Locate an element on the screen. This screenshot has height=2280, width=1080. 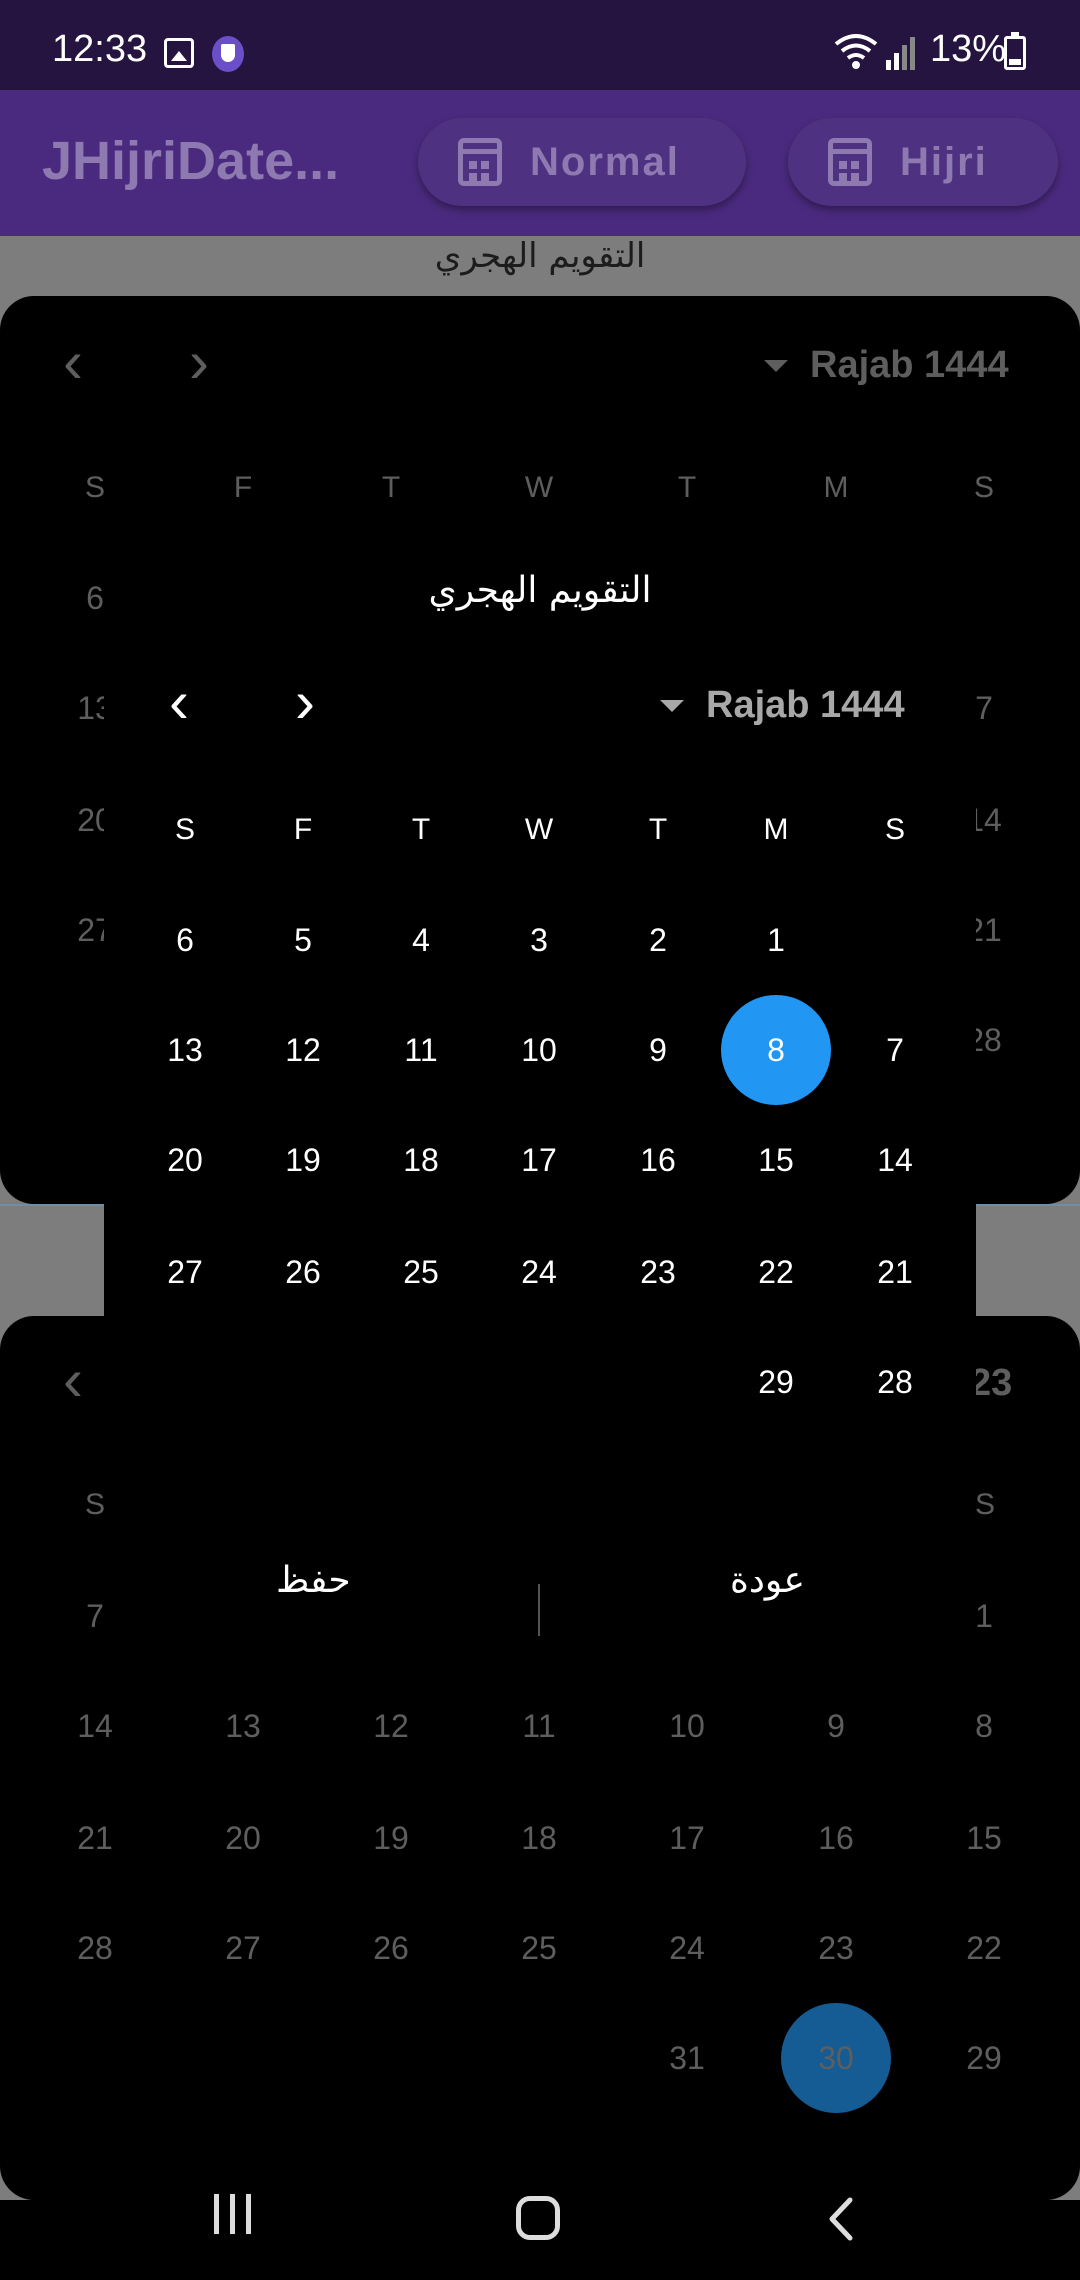
bg-bottom-prev-month-icon: ‹ is located at coordinates (73, 1379).